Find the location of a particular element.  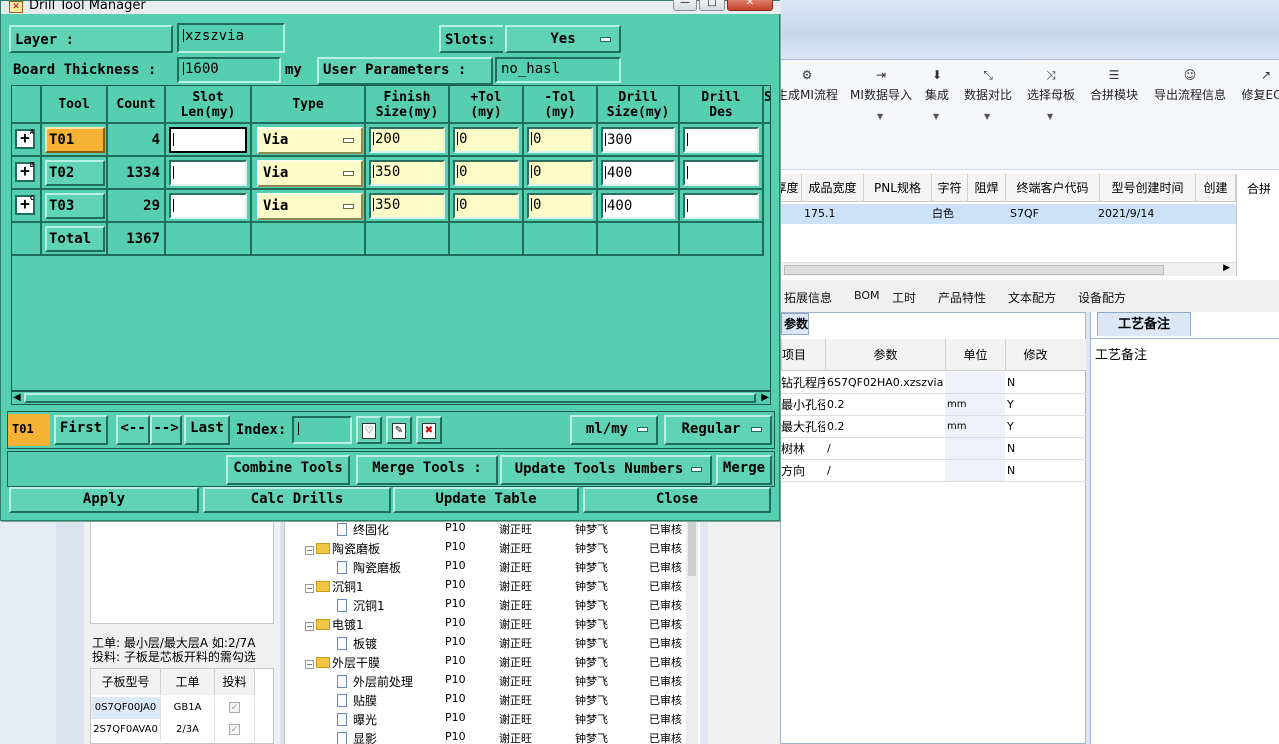

close-button: Close is located at coordinates (677, 500).